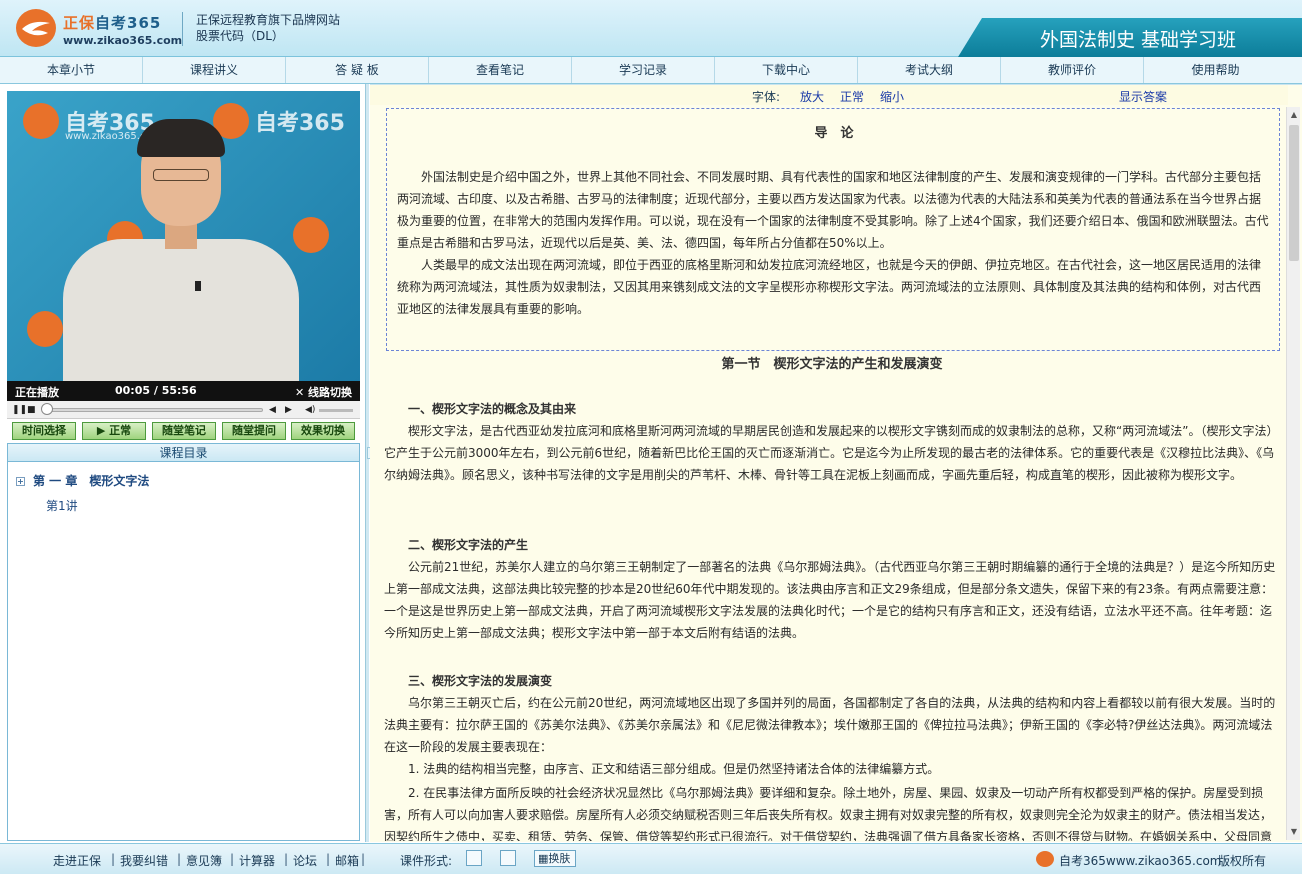 Image resolution: width=1302 pixels, height=874 pixels. I want to click on footer-mail-link: 邮箱, so click(347, 860).